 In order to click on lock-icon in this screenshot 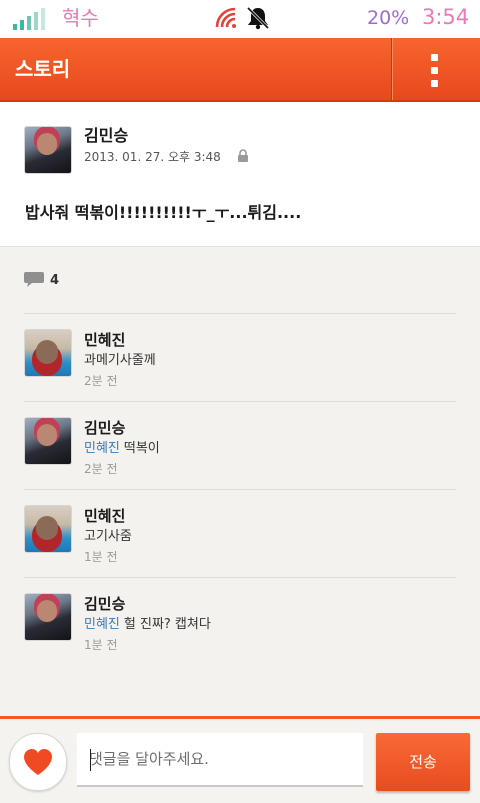, I will do `click(243, 155)`.